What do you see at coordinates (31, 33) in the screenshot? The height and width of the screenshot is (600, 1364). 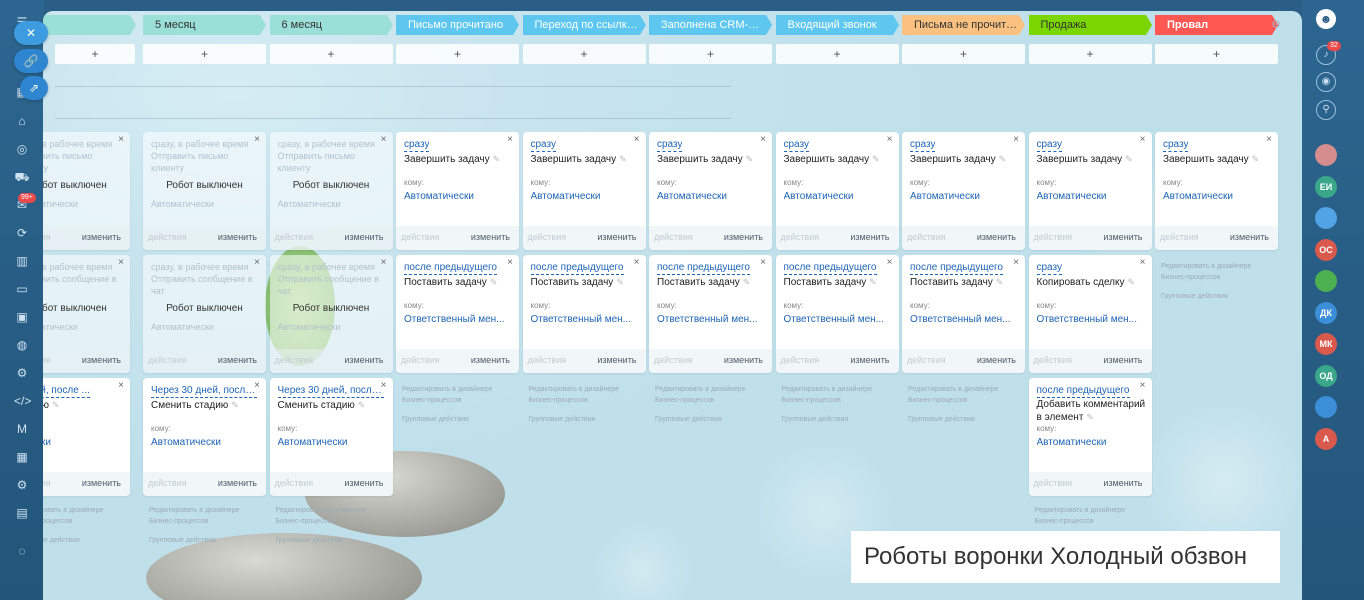 I see `close-slider-button: ✕` at bounding box center [31, 33].